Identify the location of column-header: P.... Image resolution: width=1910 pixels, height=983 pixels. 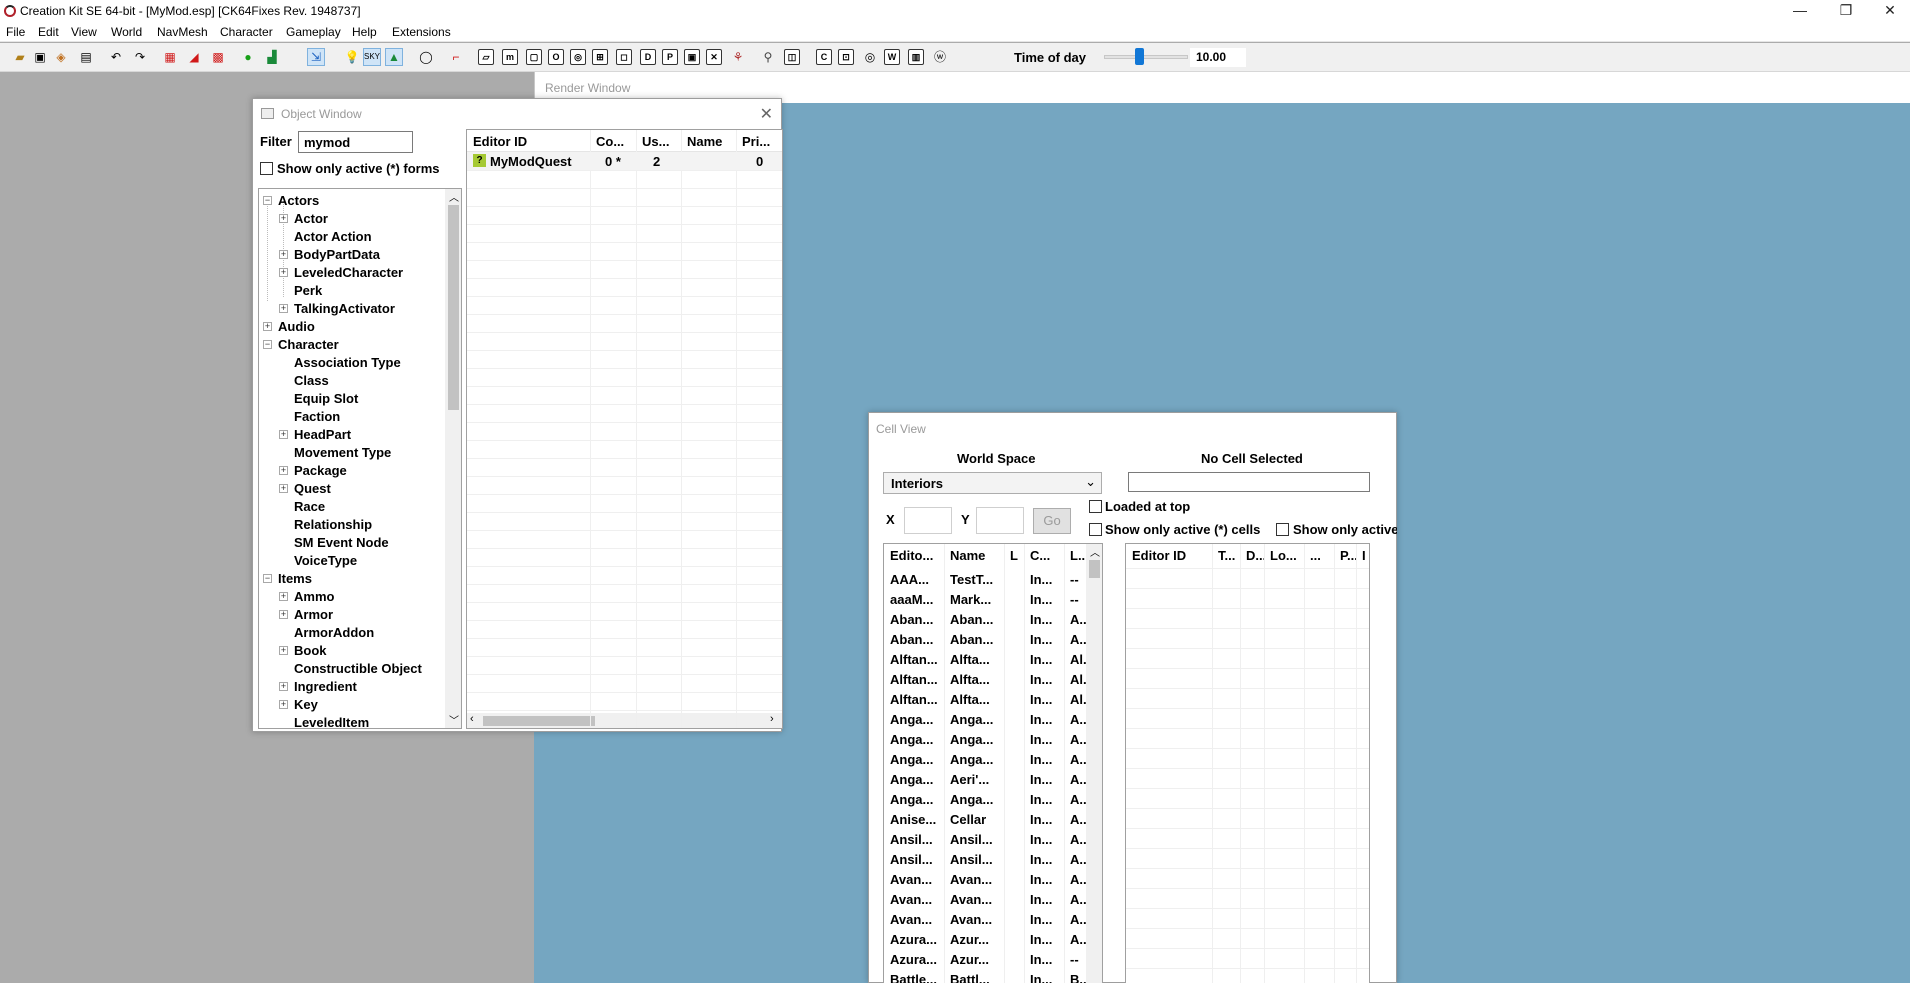
(1348, 555).